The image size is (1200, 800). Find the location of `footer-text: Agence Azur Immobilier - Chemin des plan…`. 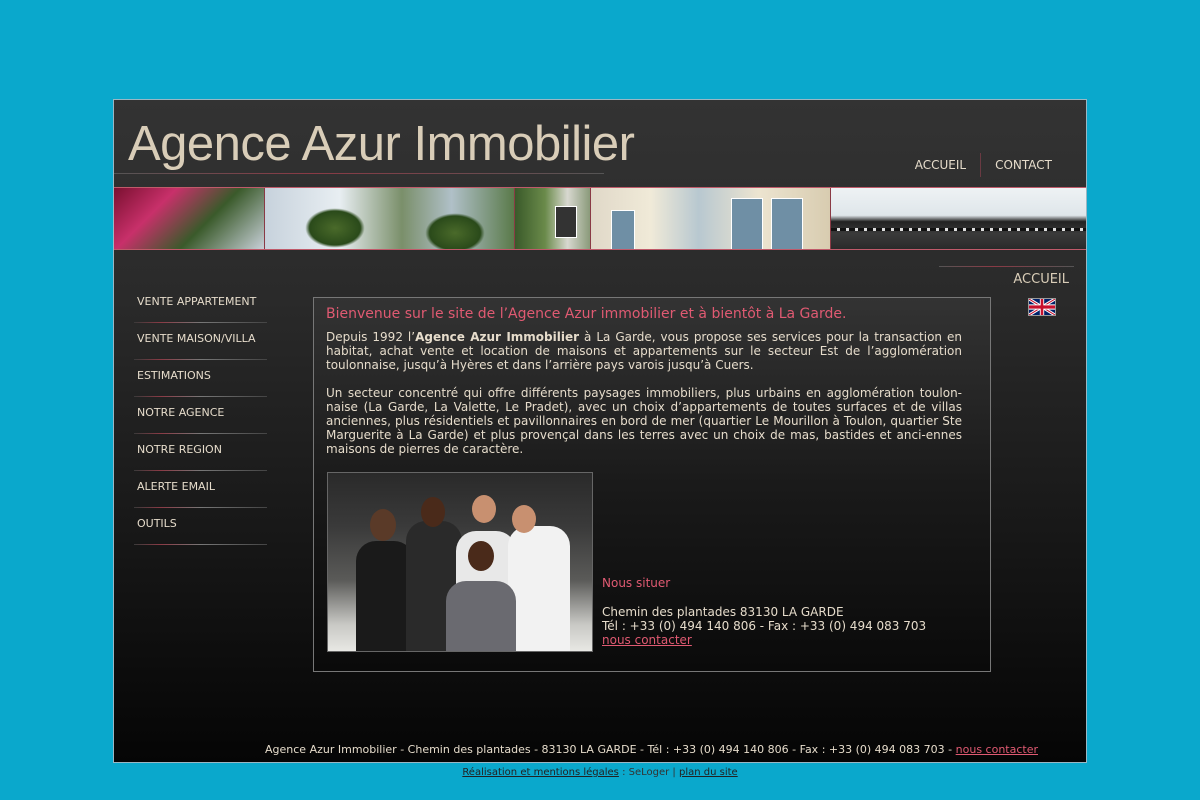

footer-text: Agence Azur Immobilier - Chemin des plan… is located at coordinates (610, 749).